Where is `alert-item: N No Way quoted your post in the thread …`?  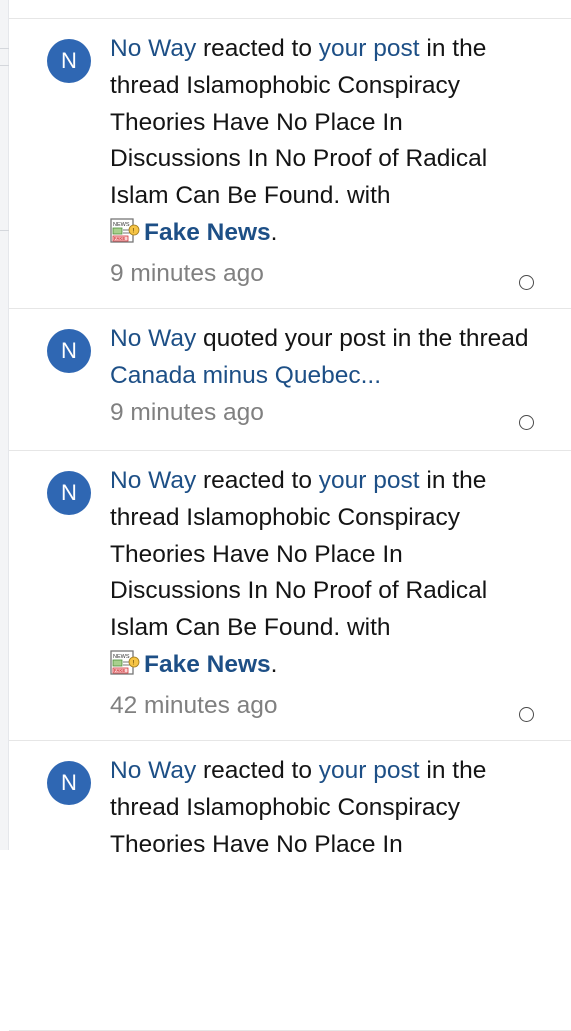 alert-item: N No Way quoted your post in the thread … is located at coordinates (290, 380).